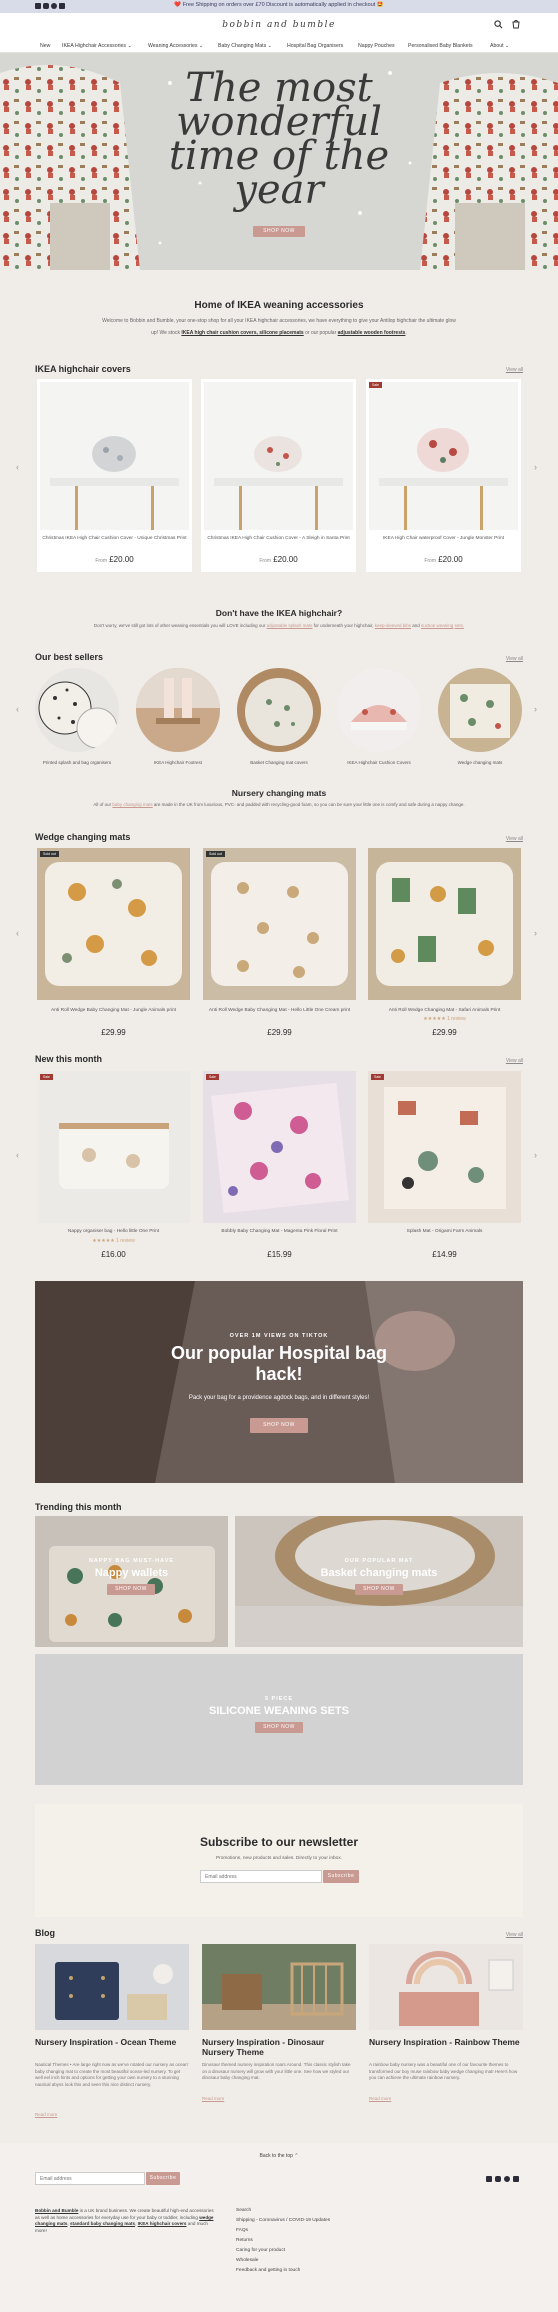  What do you see at coordinates (279, 1987) in the screenshot?
I see `blog-image-dinosaur` at bounding box center [279, 1987].